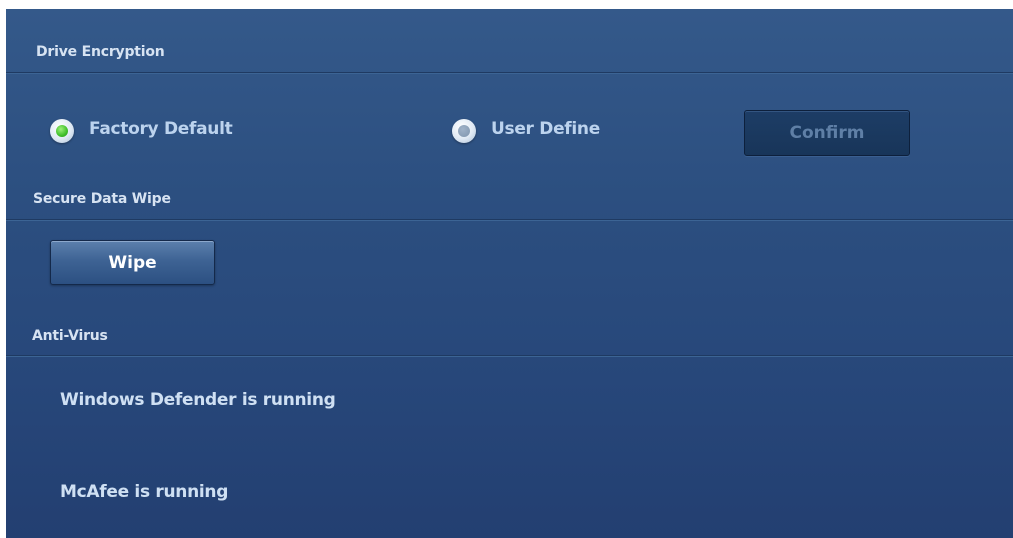 The width and height of the screenshot is (1013, 538). I want to click on secure-data-wipe-title: Secure Data Wipe, so click(102, 199).